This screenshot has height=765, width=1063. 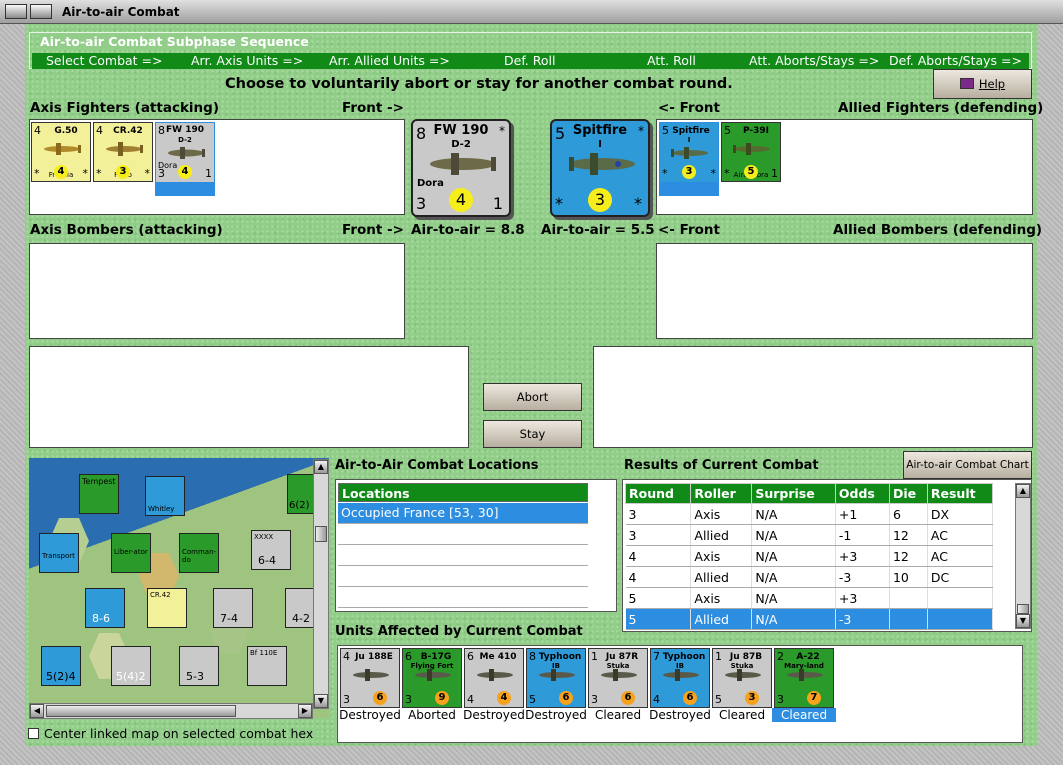 What do you see at coordinates (721, 535) in the screenshot?
I see `cell-roller: Allied` at bounding box center [721, 535].